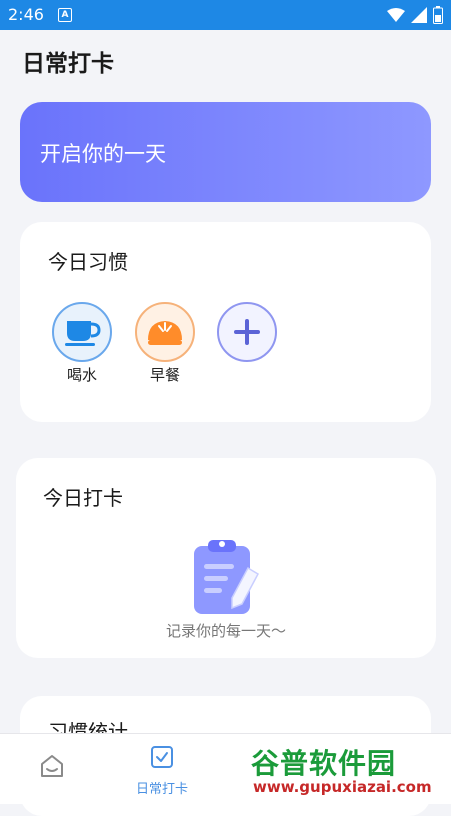 Image resolution: width=451 pixels, height=816 pixels. Describe the element at coordinates (225, 152) in the screenshot. I see `welcome-banner: 开启你的一天` at that location.